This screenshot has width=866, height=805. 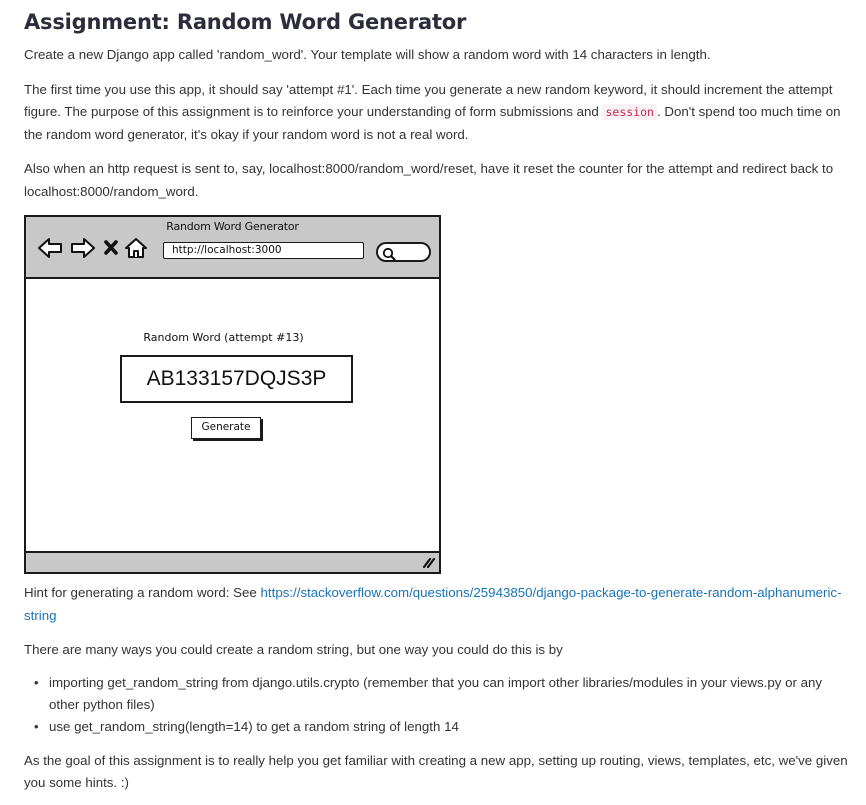 I want to click on forward-arrow-icon, so click(x=83, y=248).